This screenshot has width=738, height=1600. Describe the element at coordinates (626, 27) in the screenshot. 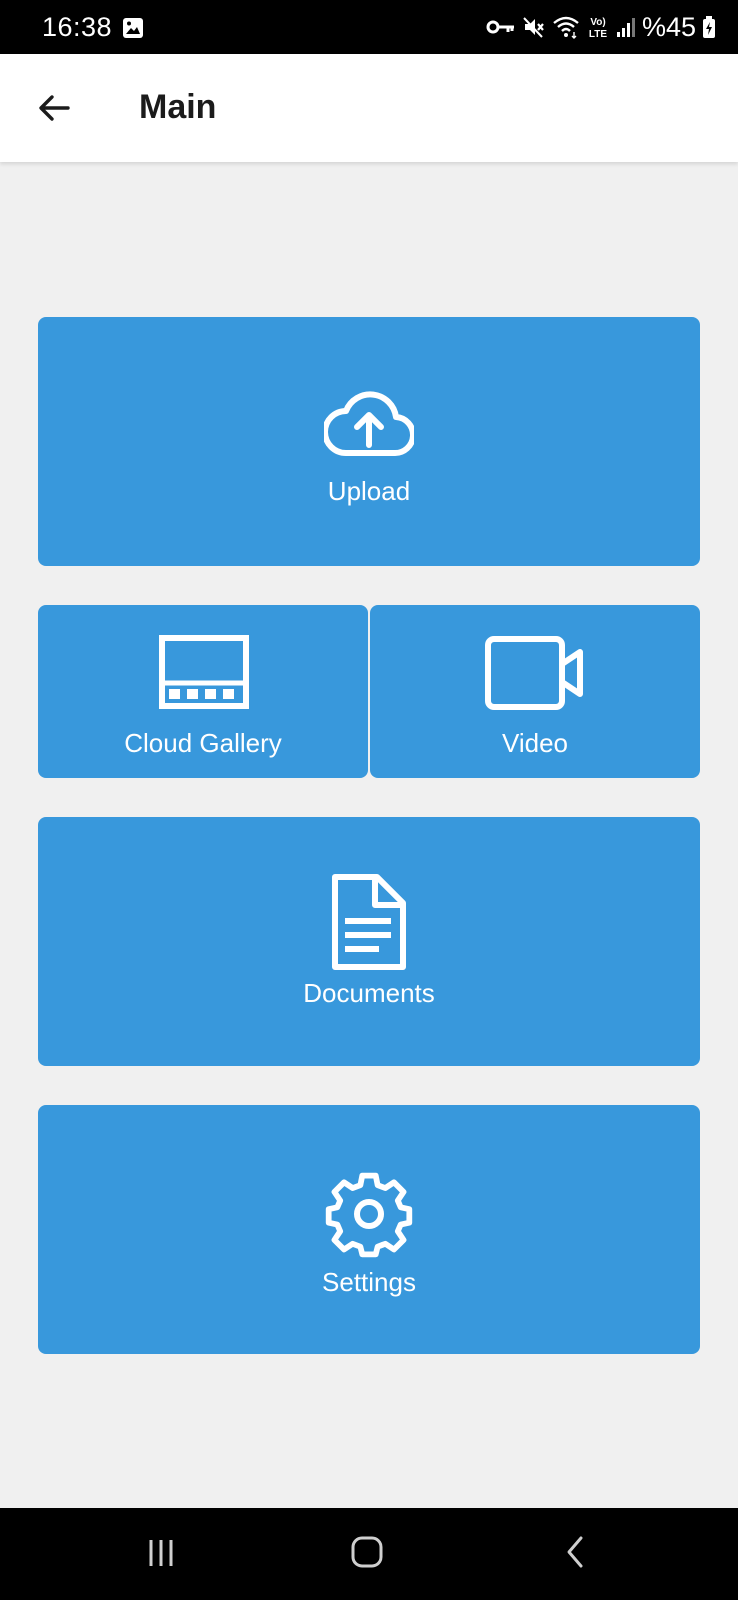

I see `signal-icon` at that location.